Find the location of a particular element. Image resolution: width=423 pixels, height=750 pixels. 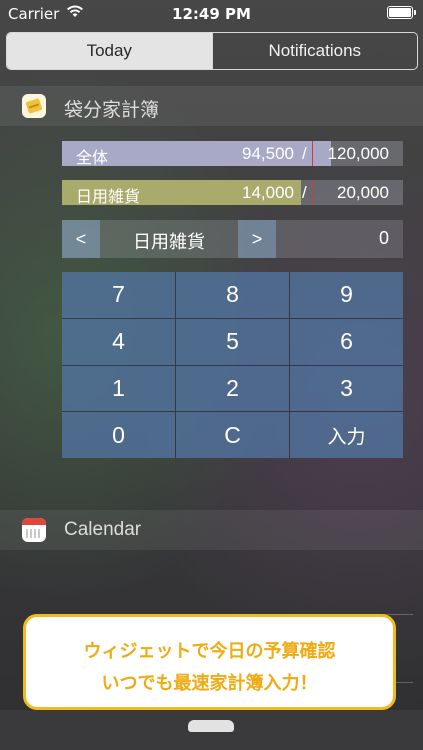

pull-handle-icon is located at coordinates (211, 726).